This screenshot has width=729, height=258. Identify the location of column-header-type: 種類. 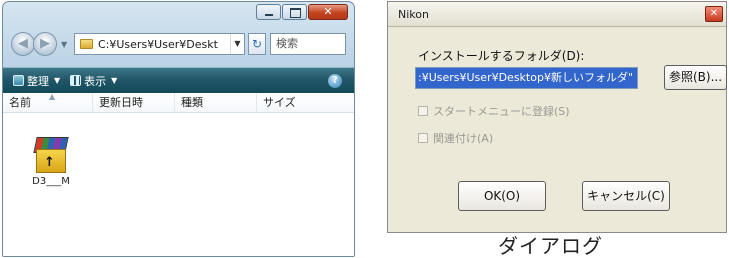
(216, 102).